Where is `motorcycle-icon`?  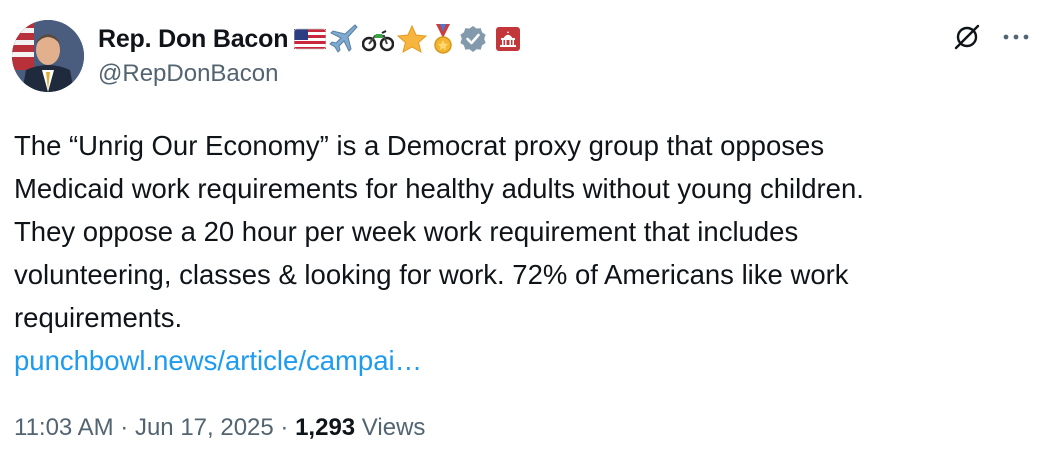 motorcycle-icon is located at coordinates (378, 41).